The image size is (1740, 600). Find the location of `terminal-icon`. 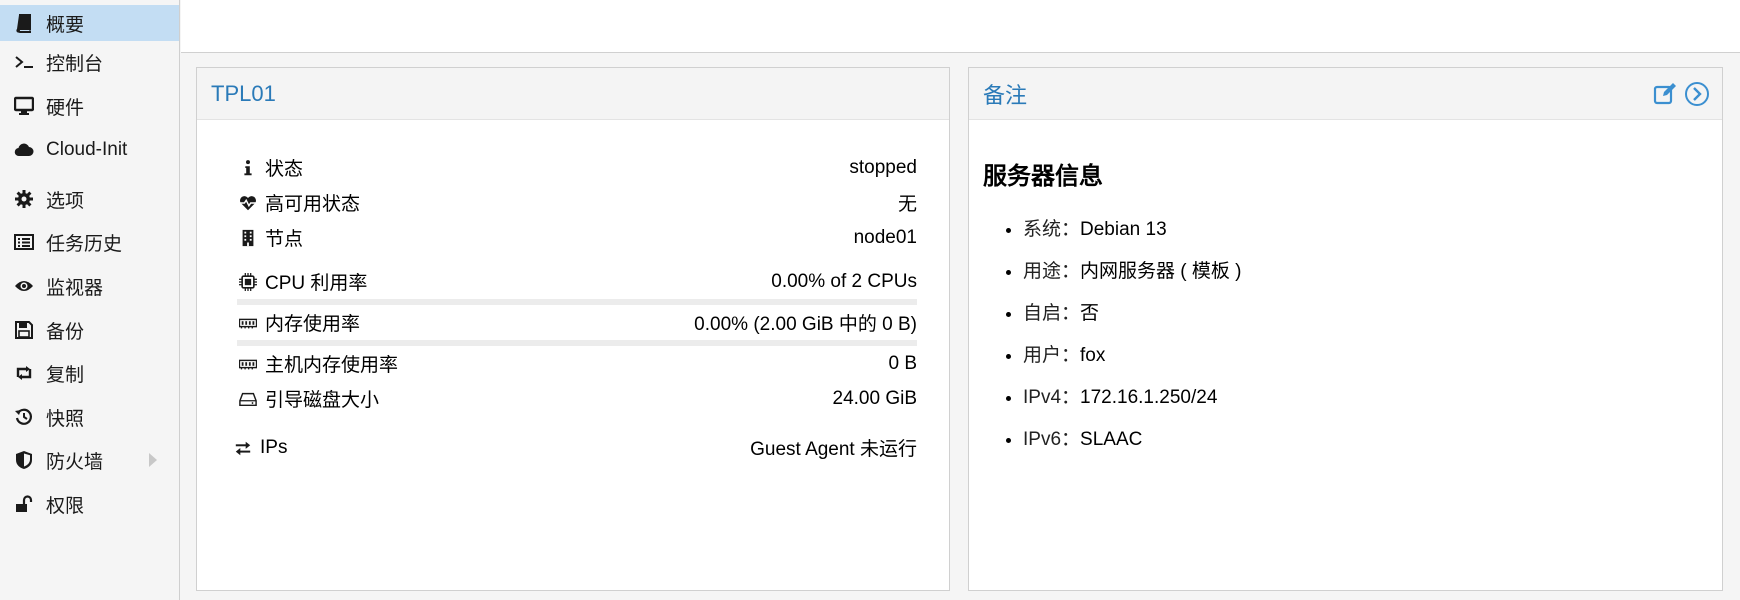

terminal-icon is located at coordinates (24, 62).